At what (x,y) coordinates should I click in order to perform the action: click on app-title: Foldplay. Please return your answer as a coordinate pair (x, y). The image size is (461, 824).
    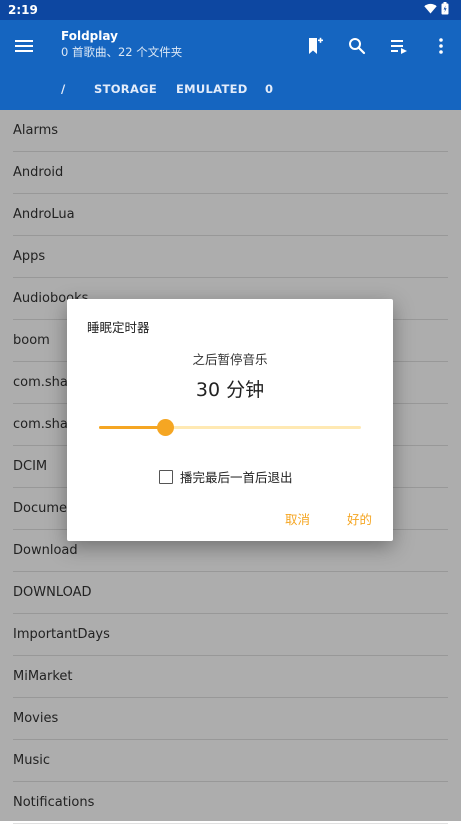
    Looking at the image, I should click on (89, 36).